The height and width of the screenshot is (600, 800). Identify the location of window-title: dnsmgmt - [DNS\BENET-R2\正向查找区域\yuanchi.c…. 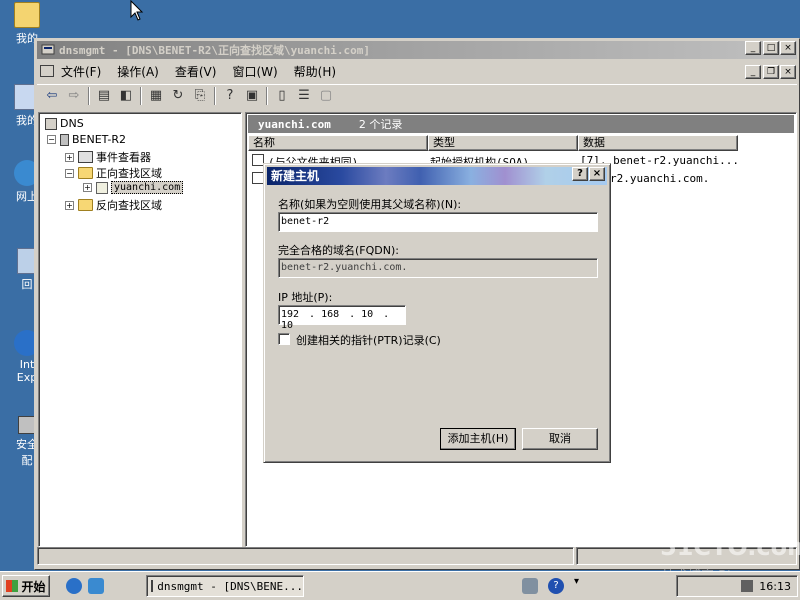
(215, 50).